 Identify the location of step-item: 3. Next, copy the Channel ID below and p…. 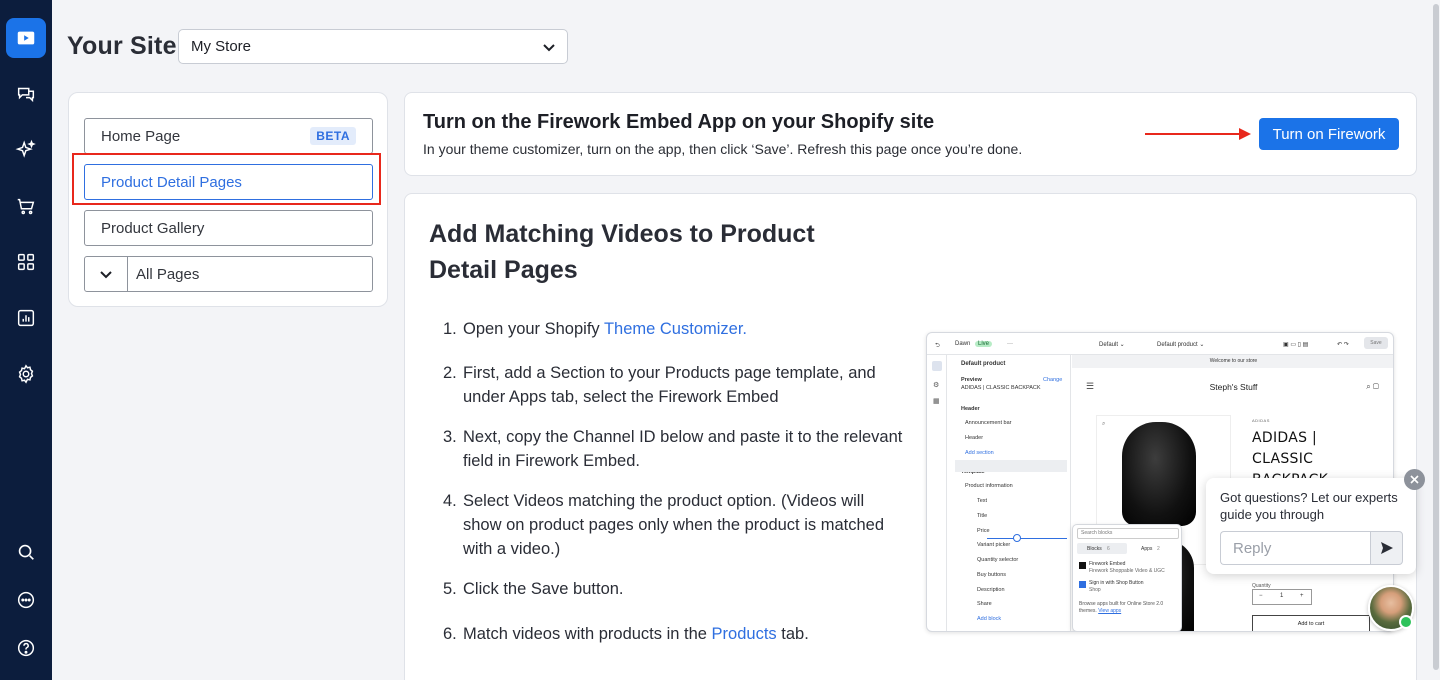
(673, 449).